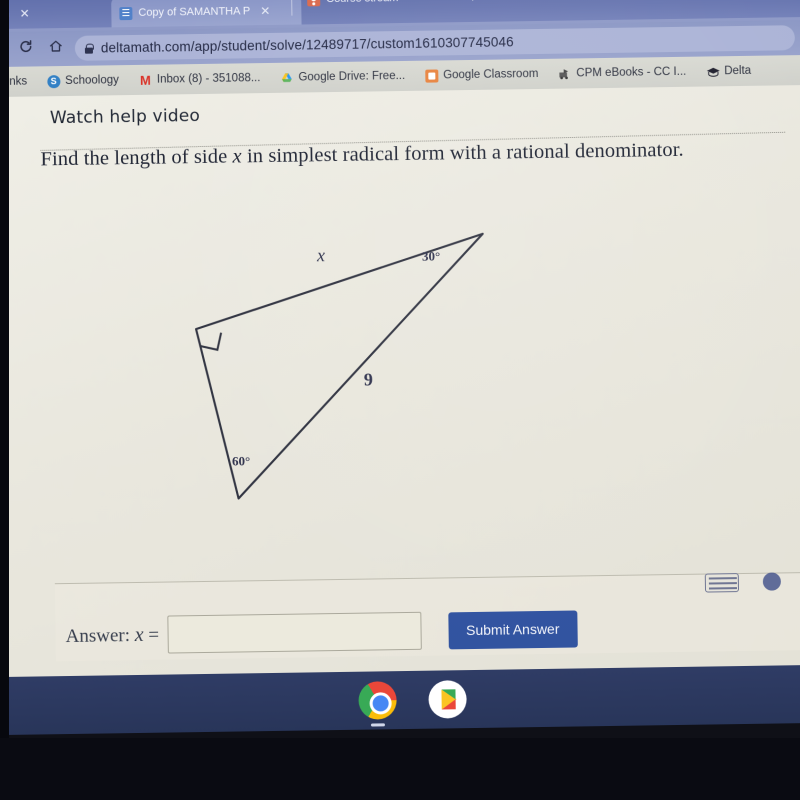  I want to click on answer-label-equals: =, so click(154, 635).